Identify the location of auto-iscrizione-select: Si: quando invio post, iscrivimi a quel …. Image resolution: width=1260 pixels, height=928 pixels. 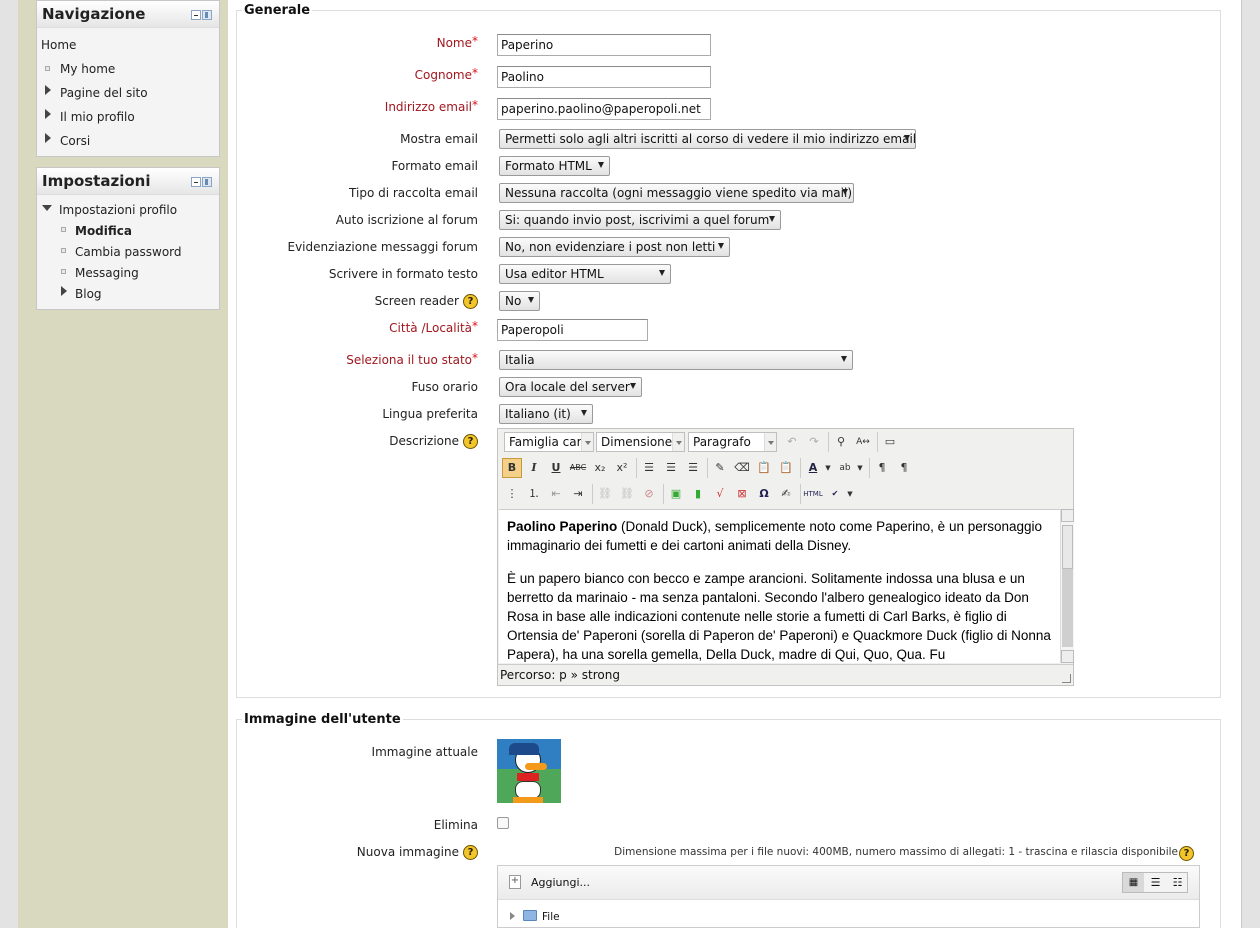
(640, 220).